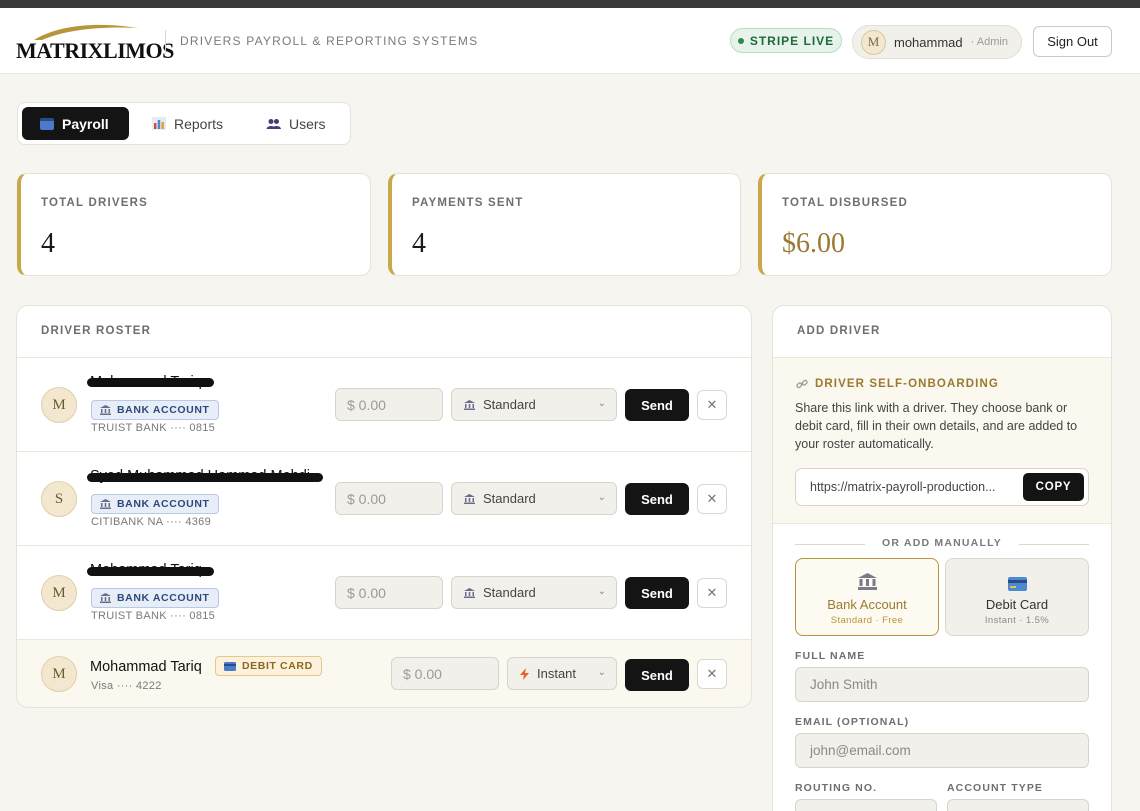 Image resolution: width=1140 pixels, height=811 pixels. I want to click on user-chip: M mohammad · Admin, so click(937, 42).